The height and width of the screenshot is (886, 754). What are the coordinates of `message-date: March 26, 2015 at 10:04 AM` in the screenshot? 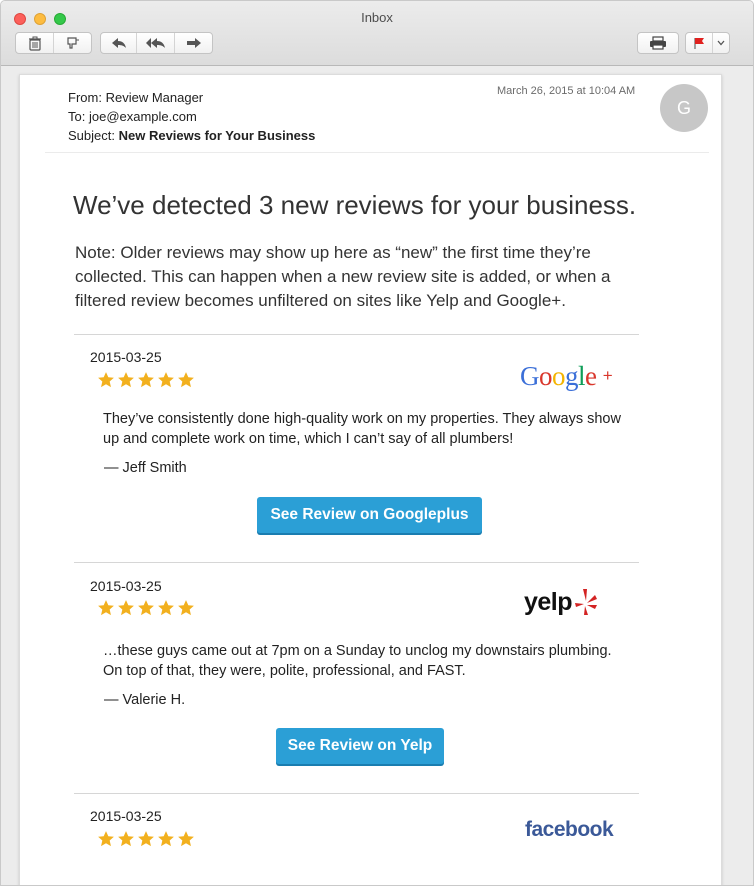 It's located at (566, 91).